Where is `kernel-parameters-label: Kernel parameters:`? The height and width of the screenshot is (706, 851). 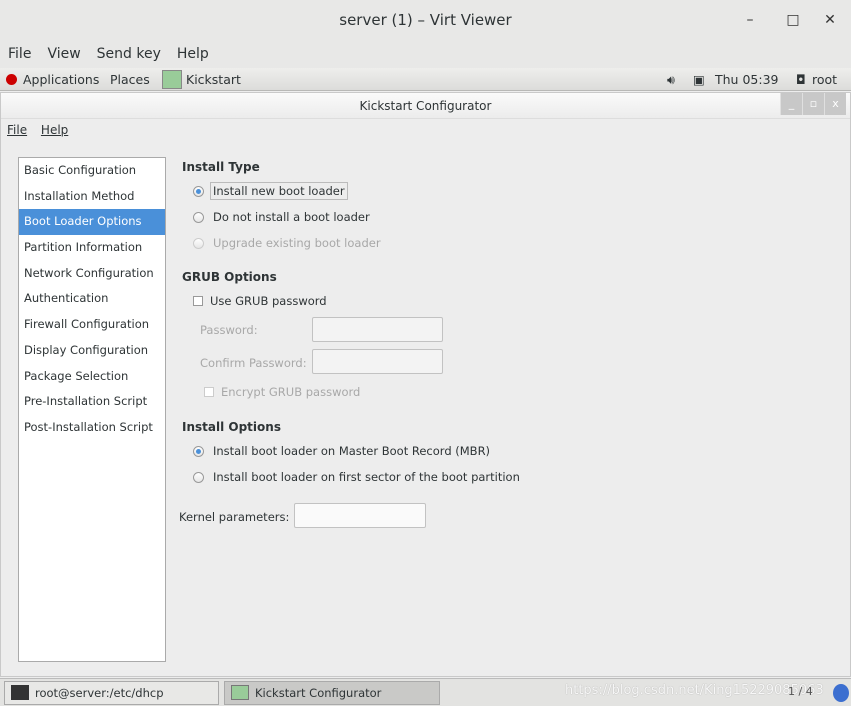 kernel-parameters-label: Kernel parameters: is located at coordinates (234, 517).